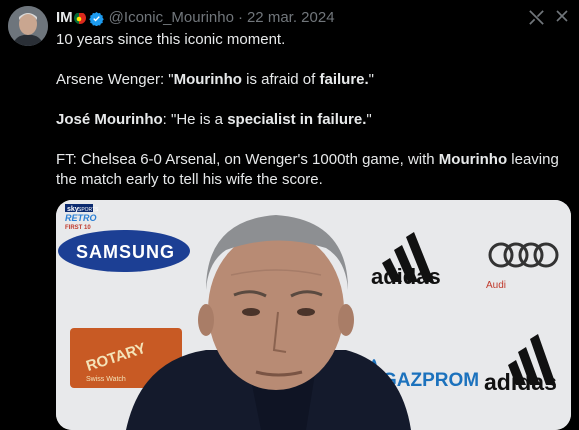 The width and height of the screenshot is (579, 430). Describe the element at coordinates (81, 218) in the screenshot. I see `retro-text: RETRO` at that location.